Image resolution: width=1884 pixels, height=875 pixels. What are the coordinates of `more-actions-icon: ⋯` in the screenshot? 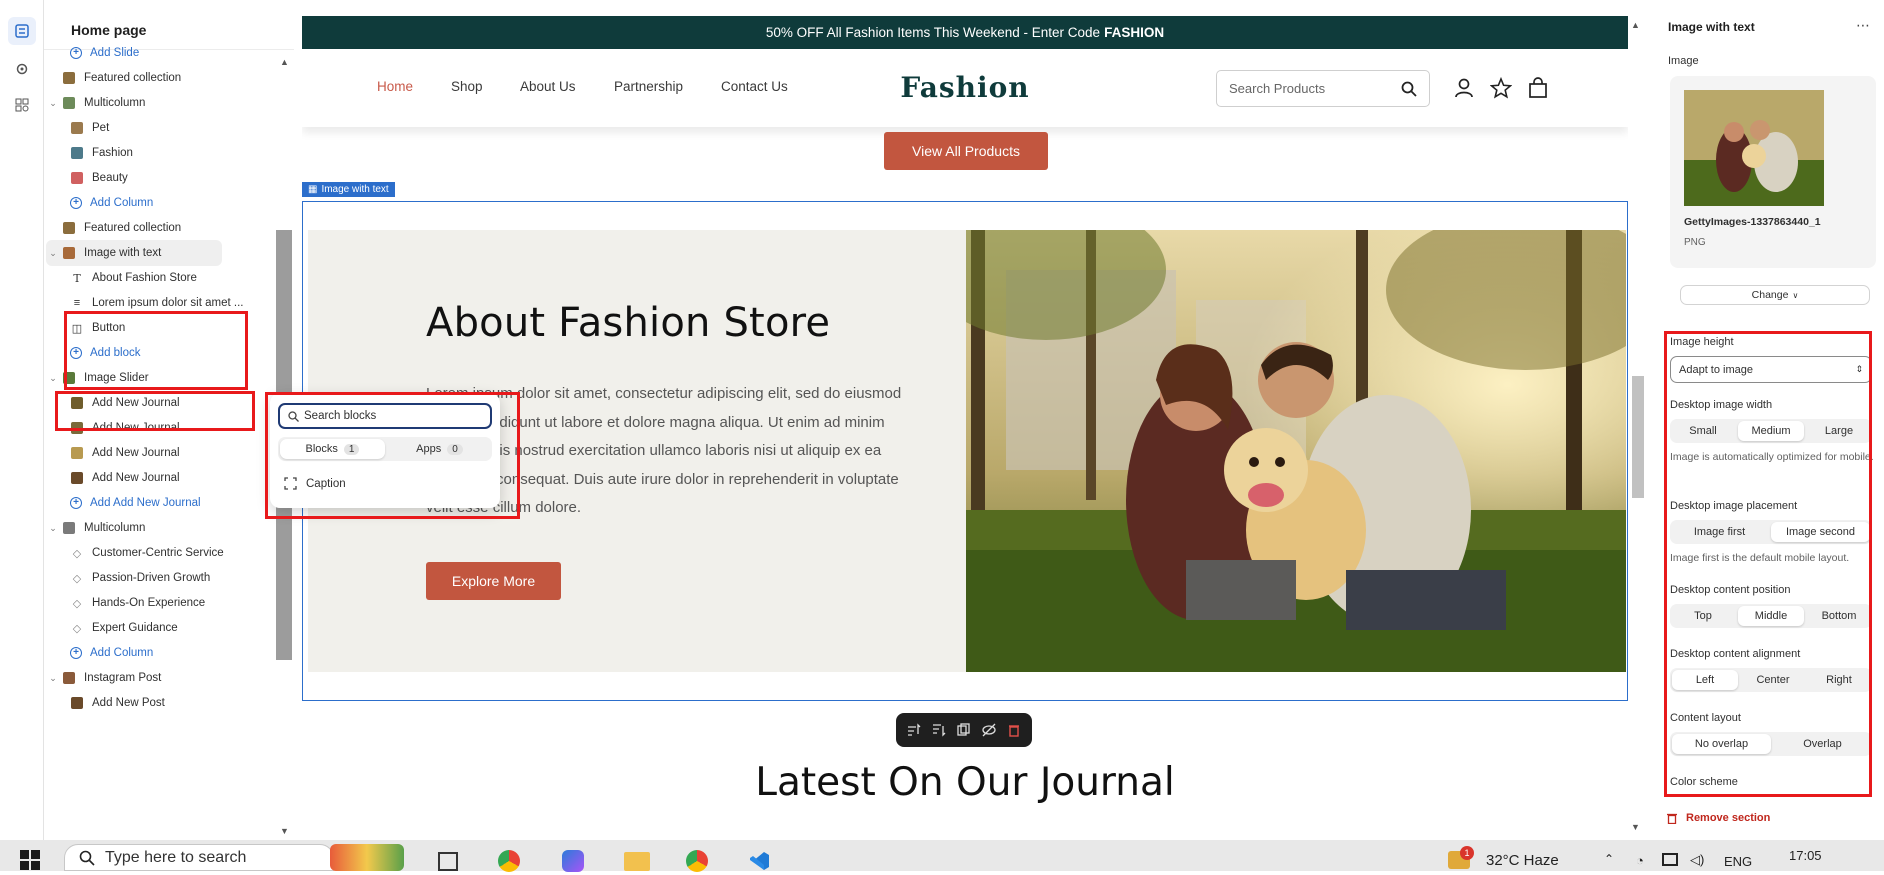 It's located at (1863, 25).